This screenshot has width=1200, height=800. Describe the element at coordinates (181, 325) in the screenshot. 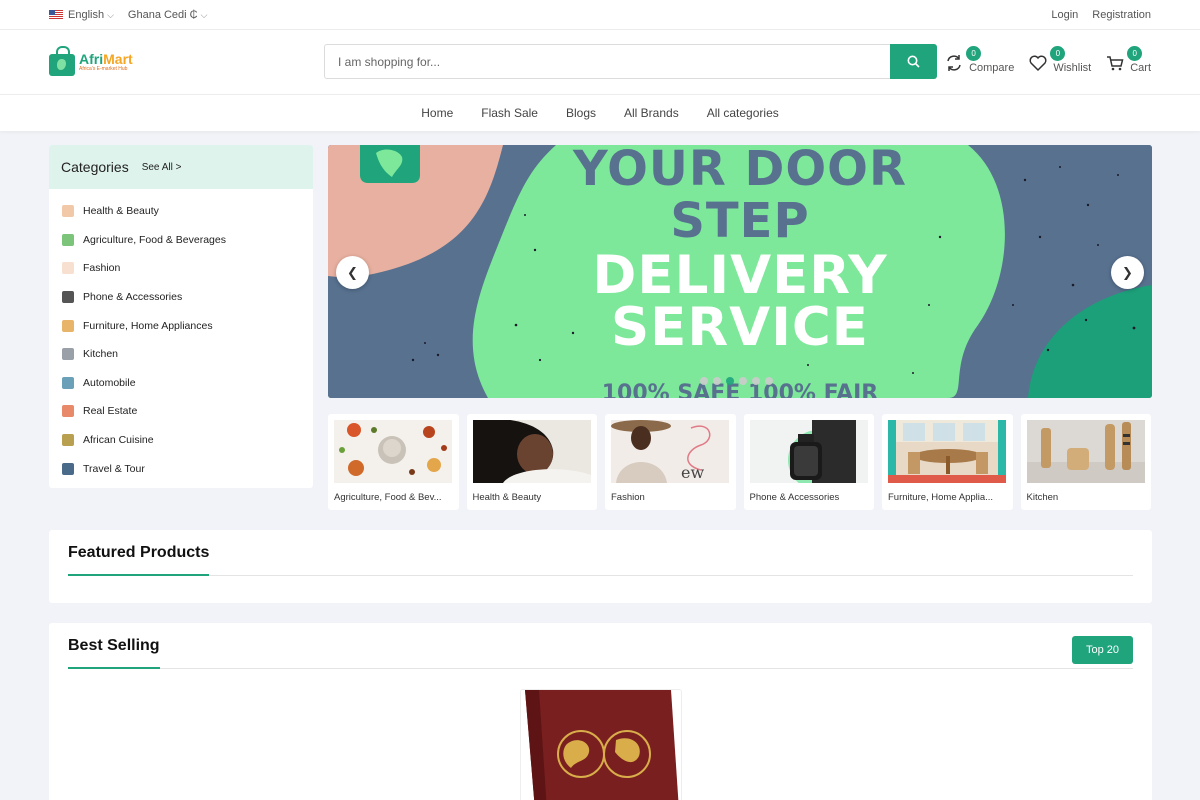

I see `category-item: Furniture, Home Appliances` at that location.